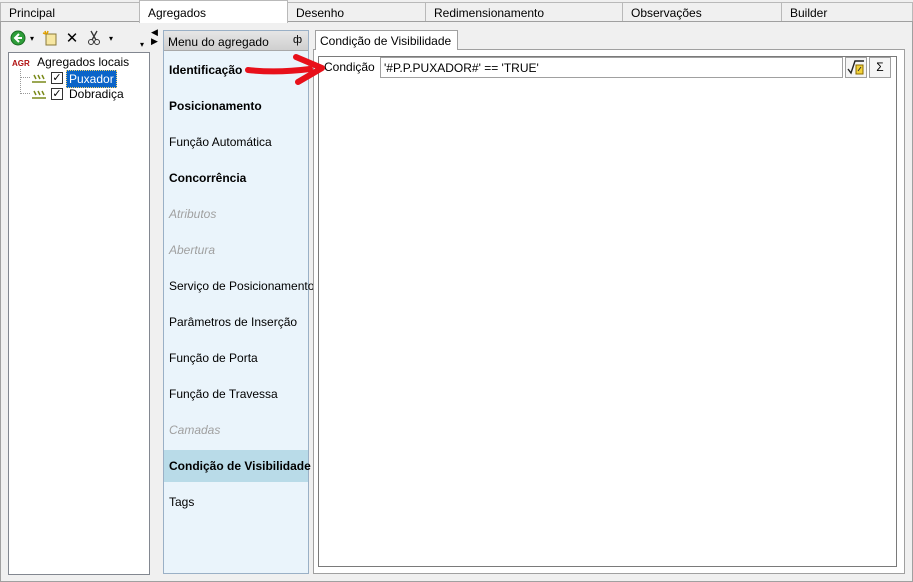  What do you see at coordinates (236, 358) in the screenshot?
I see `menu-item-funcao-porta: Função de Porta` at bounding box center [236, 358].